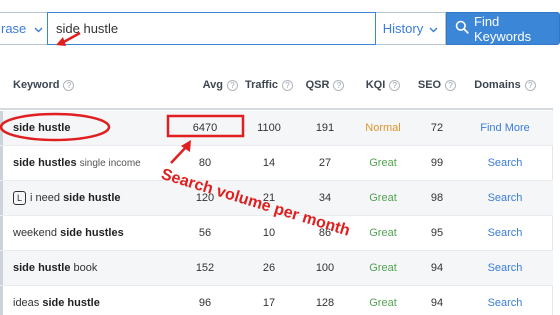 Image resolution: width=560 pixels, height=315 pixels. I want to click on avg-cell: 120, so click(205, 198).